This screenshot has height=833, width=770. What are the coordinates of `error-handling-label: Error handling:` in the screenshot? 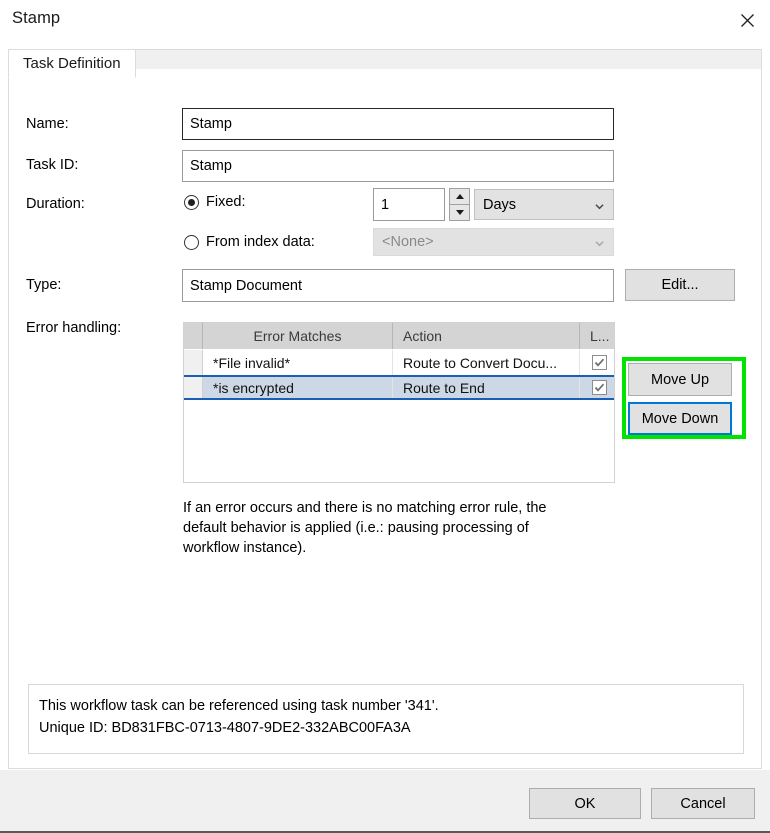 It's located at (74, 328).